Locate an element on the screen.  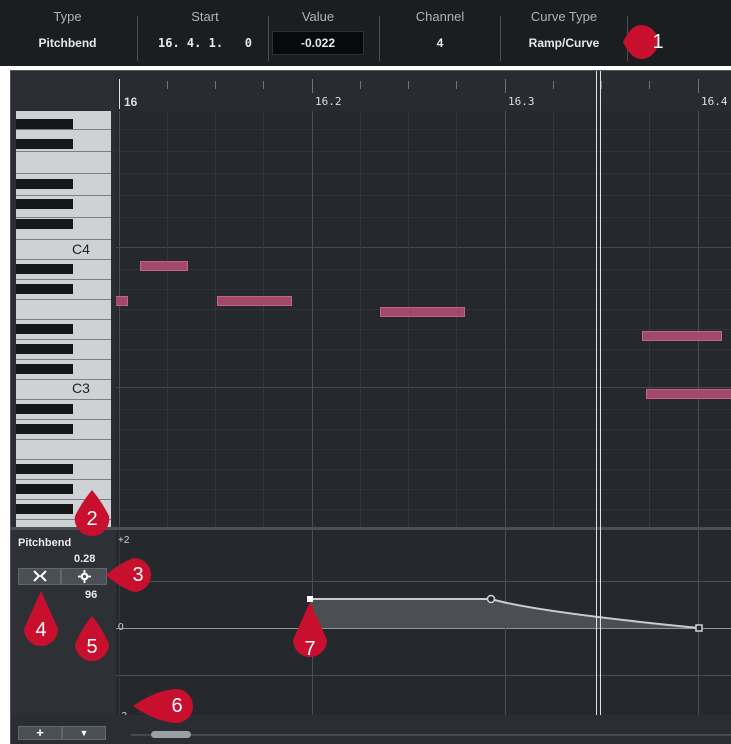
controller-secondary-value: 96 is located at coordinates (91, 595).